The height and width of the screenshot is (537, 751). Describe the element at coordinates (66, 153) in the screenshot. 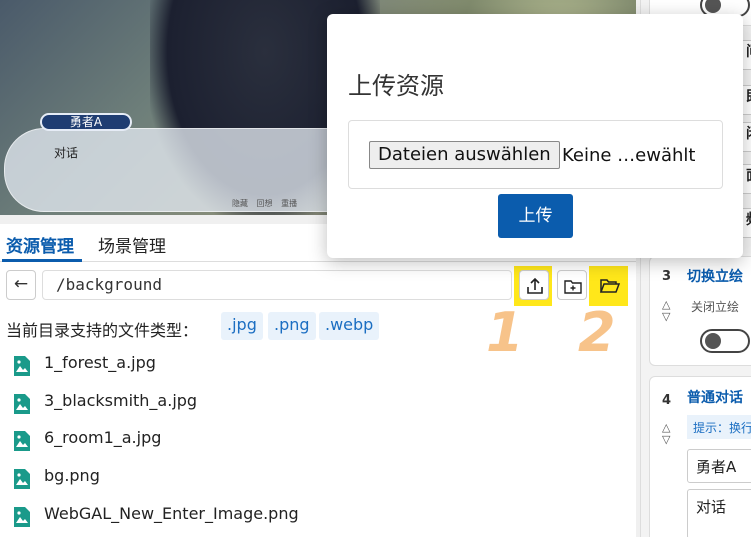

I see `dialogue-text: 对话` at that location.